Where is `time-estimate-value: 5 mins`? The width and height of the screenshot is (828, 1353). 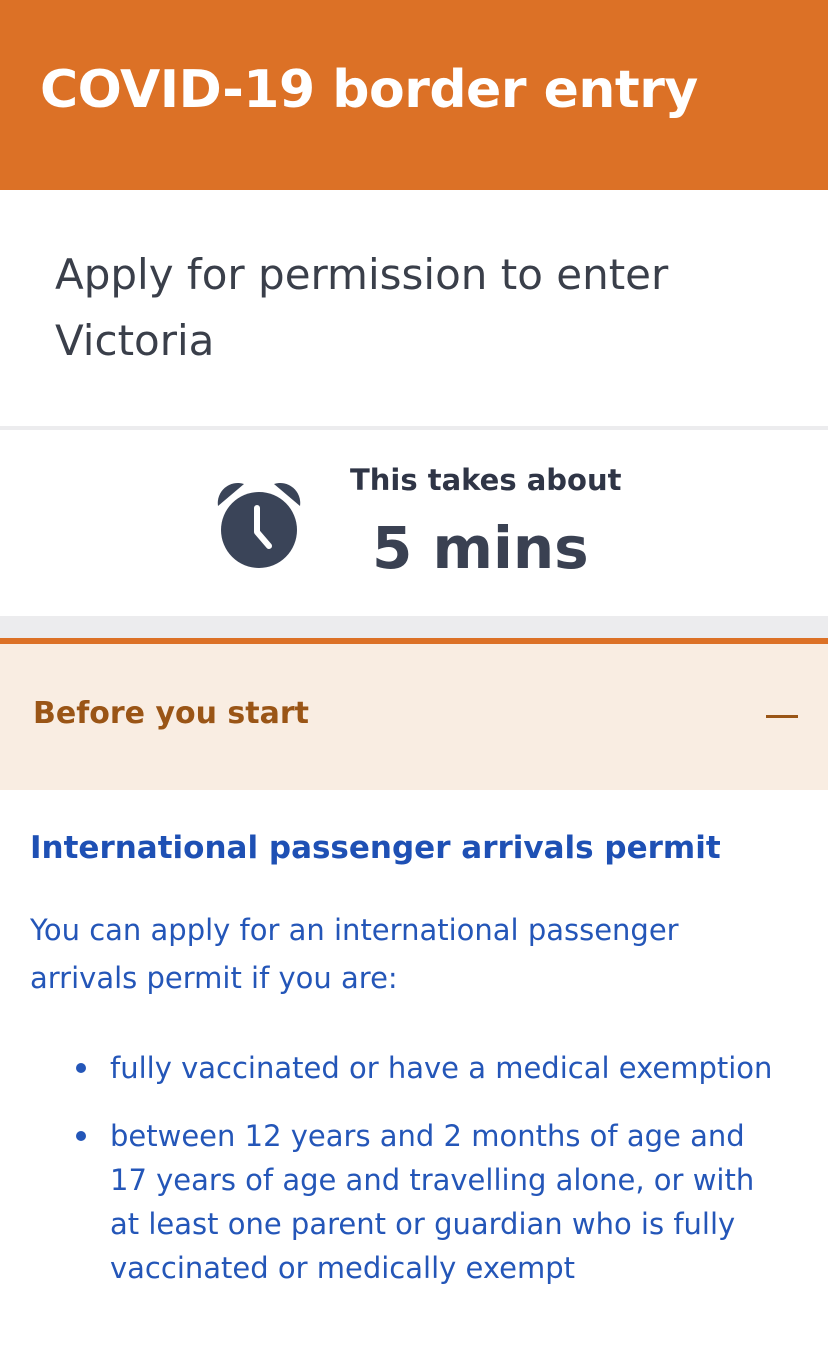
time-estimate-value: 5 mins is located at coordinates (480, 548).